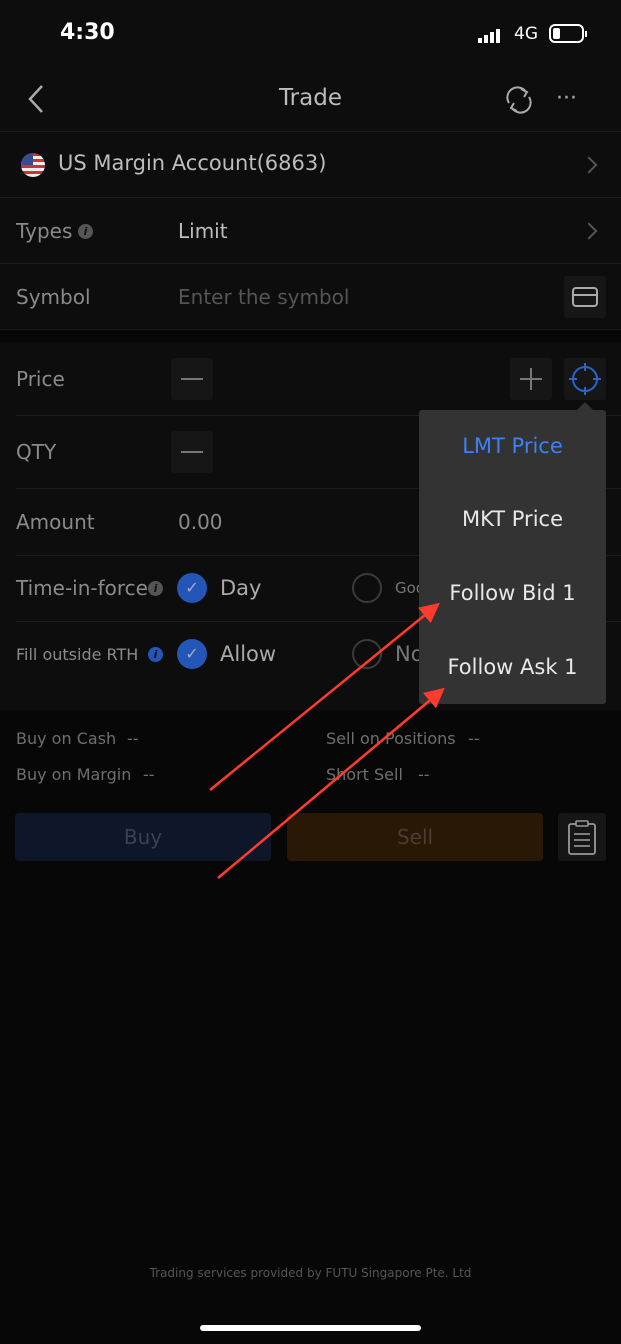 This screenshot has height=1344, width=621. Describe the element at coordinates (324, 696) in the screenshot. I see `arrow-to-follow-bid` at that location.